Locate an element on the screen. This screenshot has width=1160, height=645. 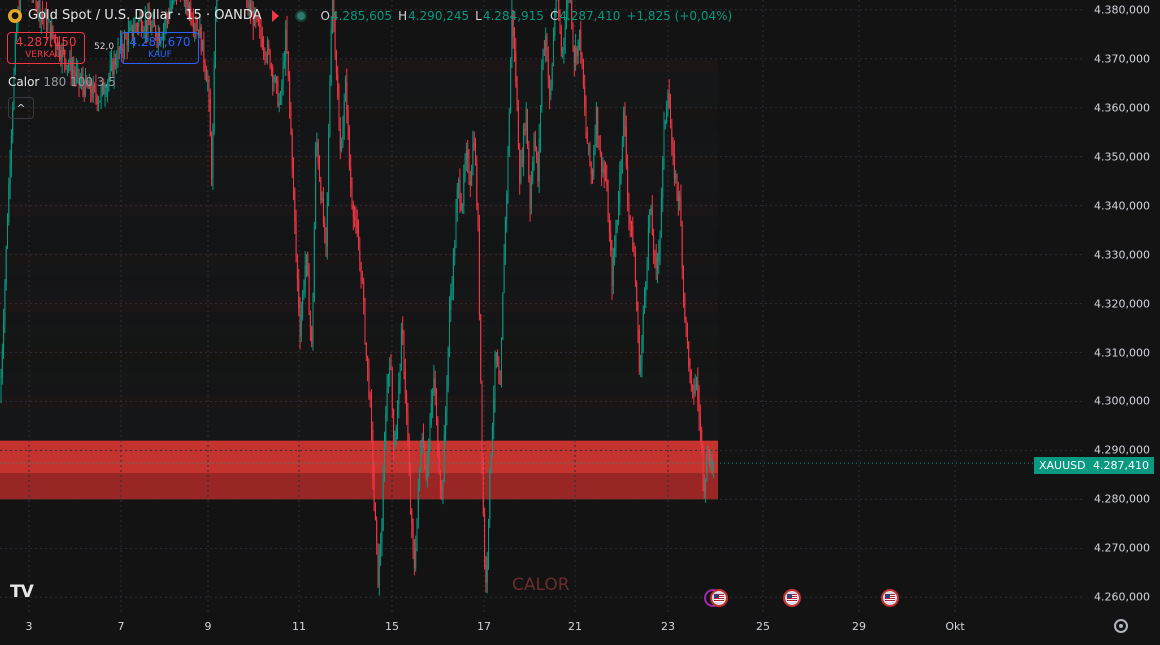
flag-icon is located at coordinates (275, 15).